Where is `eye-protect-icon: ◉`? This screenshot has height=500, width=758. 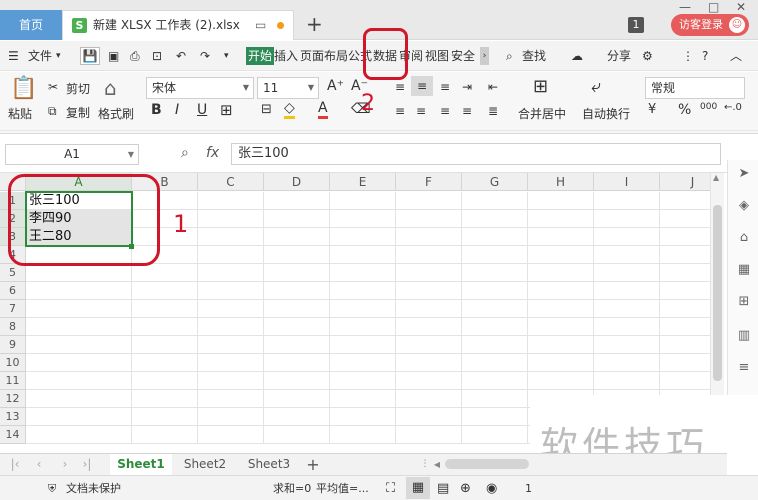 eye-protect-icon: ◉ is located at coordinates (491, 488).